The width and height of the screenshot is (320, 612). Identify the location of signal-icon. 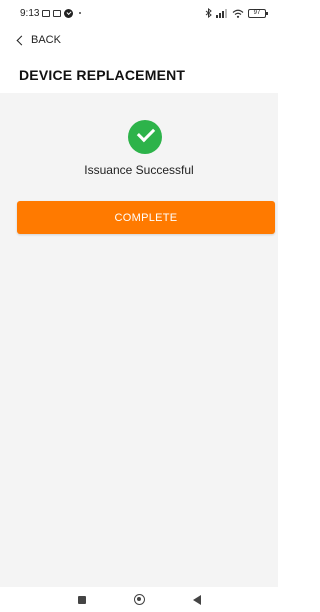
(221, 13).